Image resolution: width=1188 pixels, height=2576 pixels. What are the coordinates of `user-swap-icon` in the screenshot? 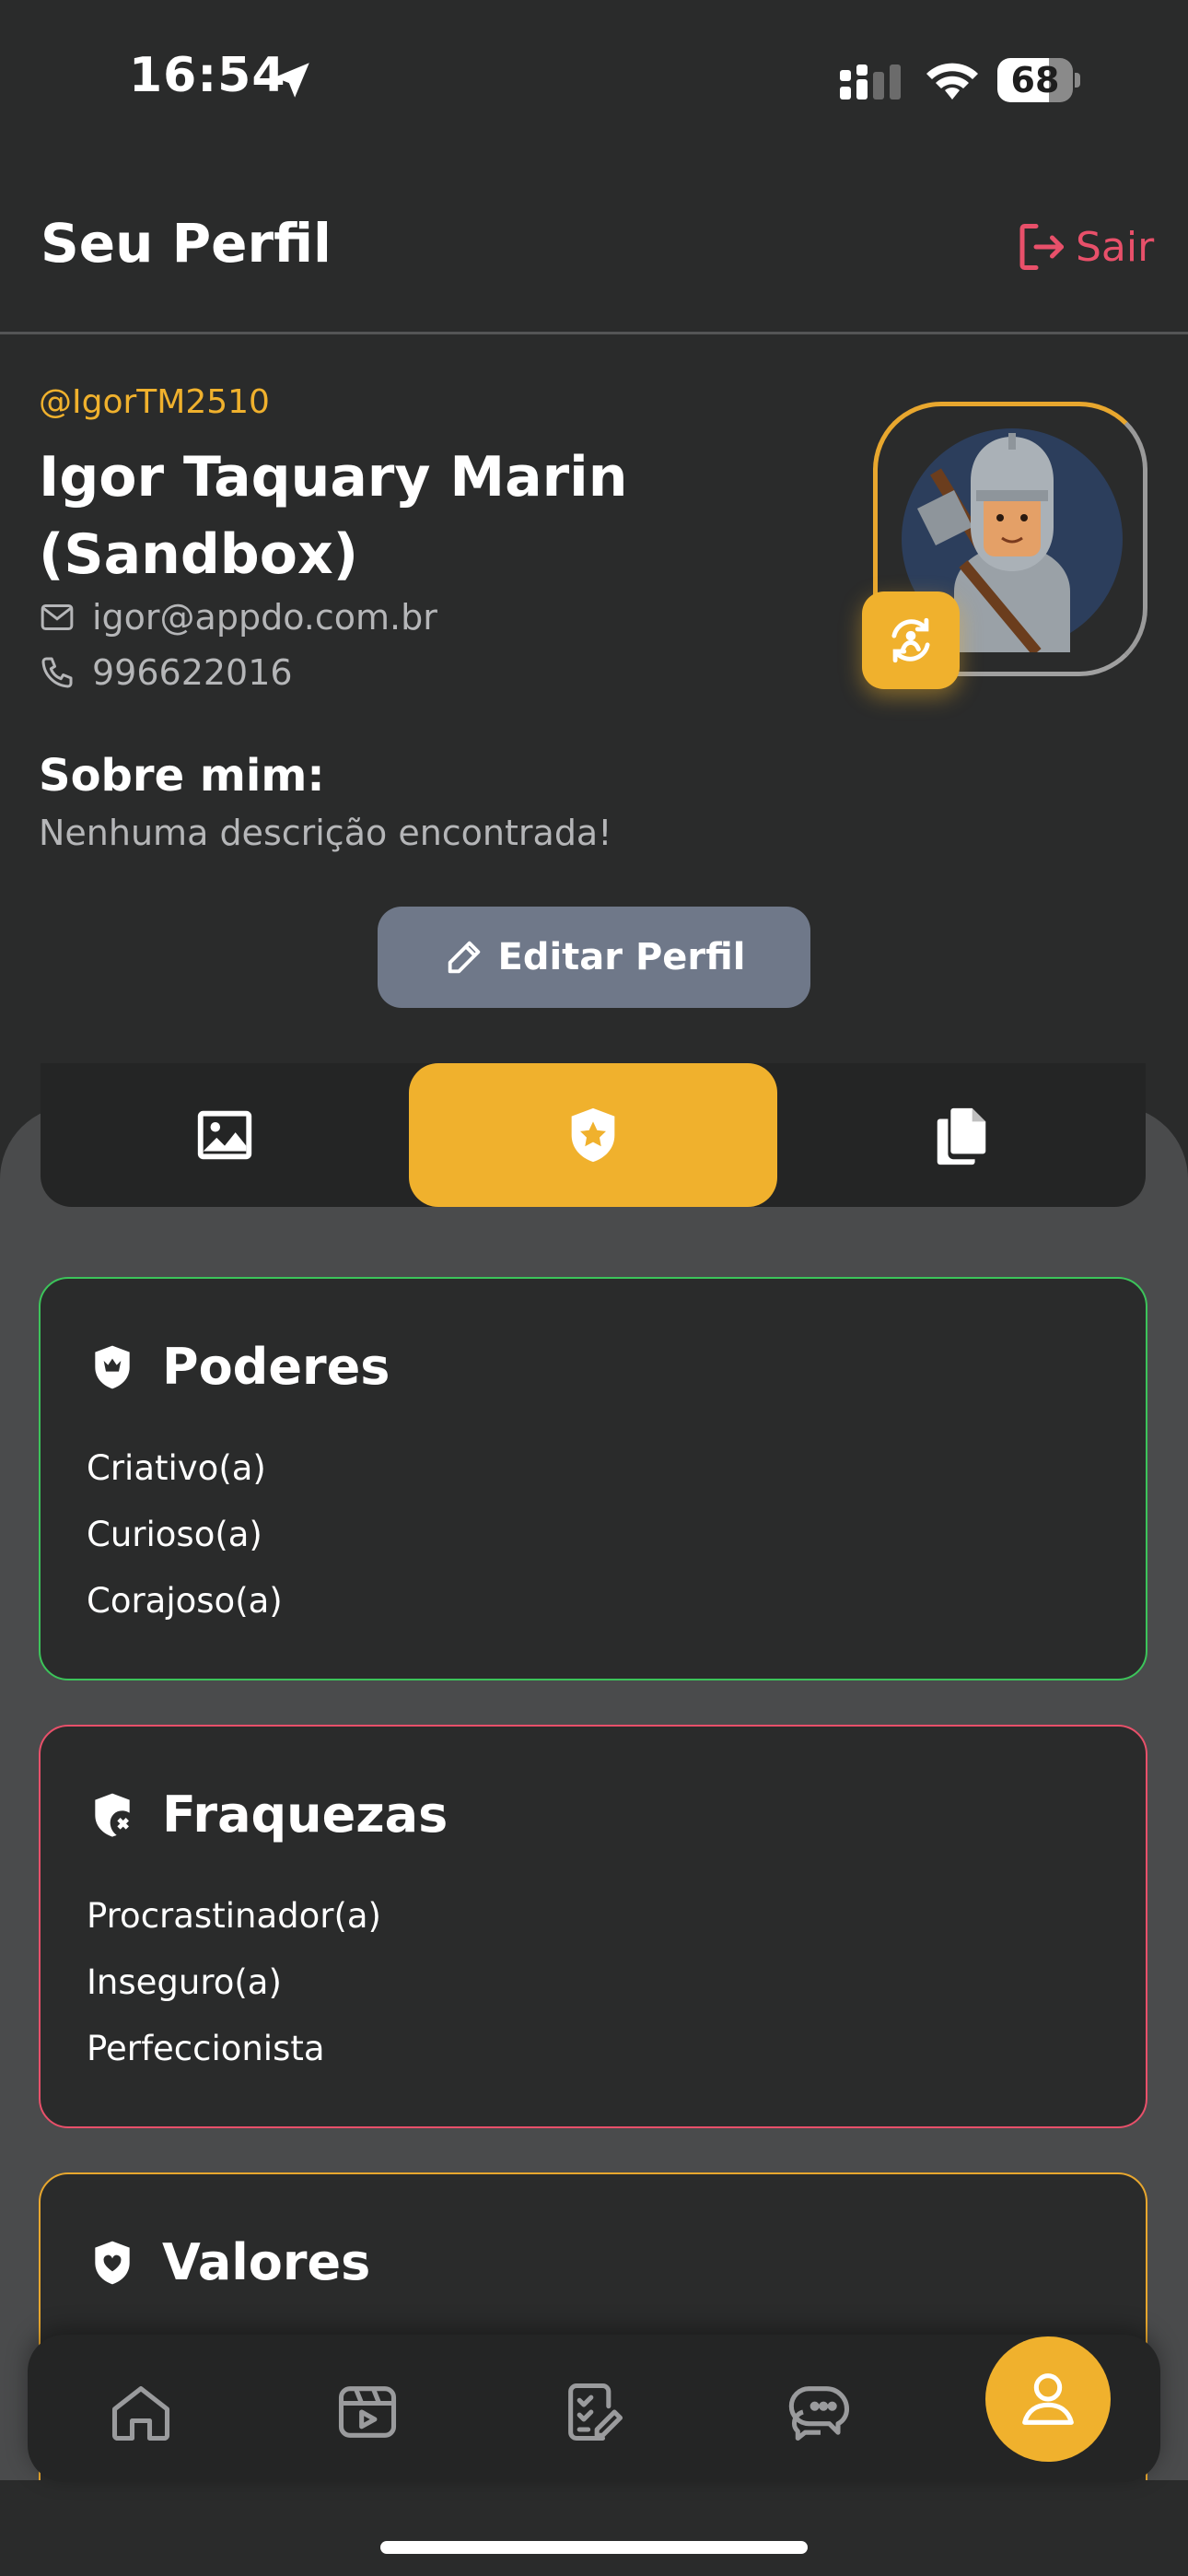 It's located at (910, 640).